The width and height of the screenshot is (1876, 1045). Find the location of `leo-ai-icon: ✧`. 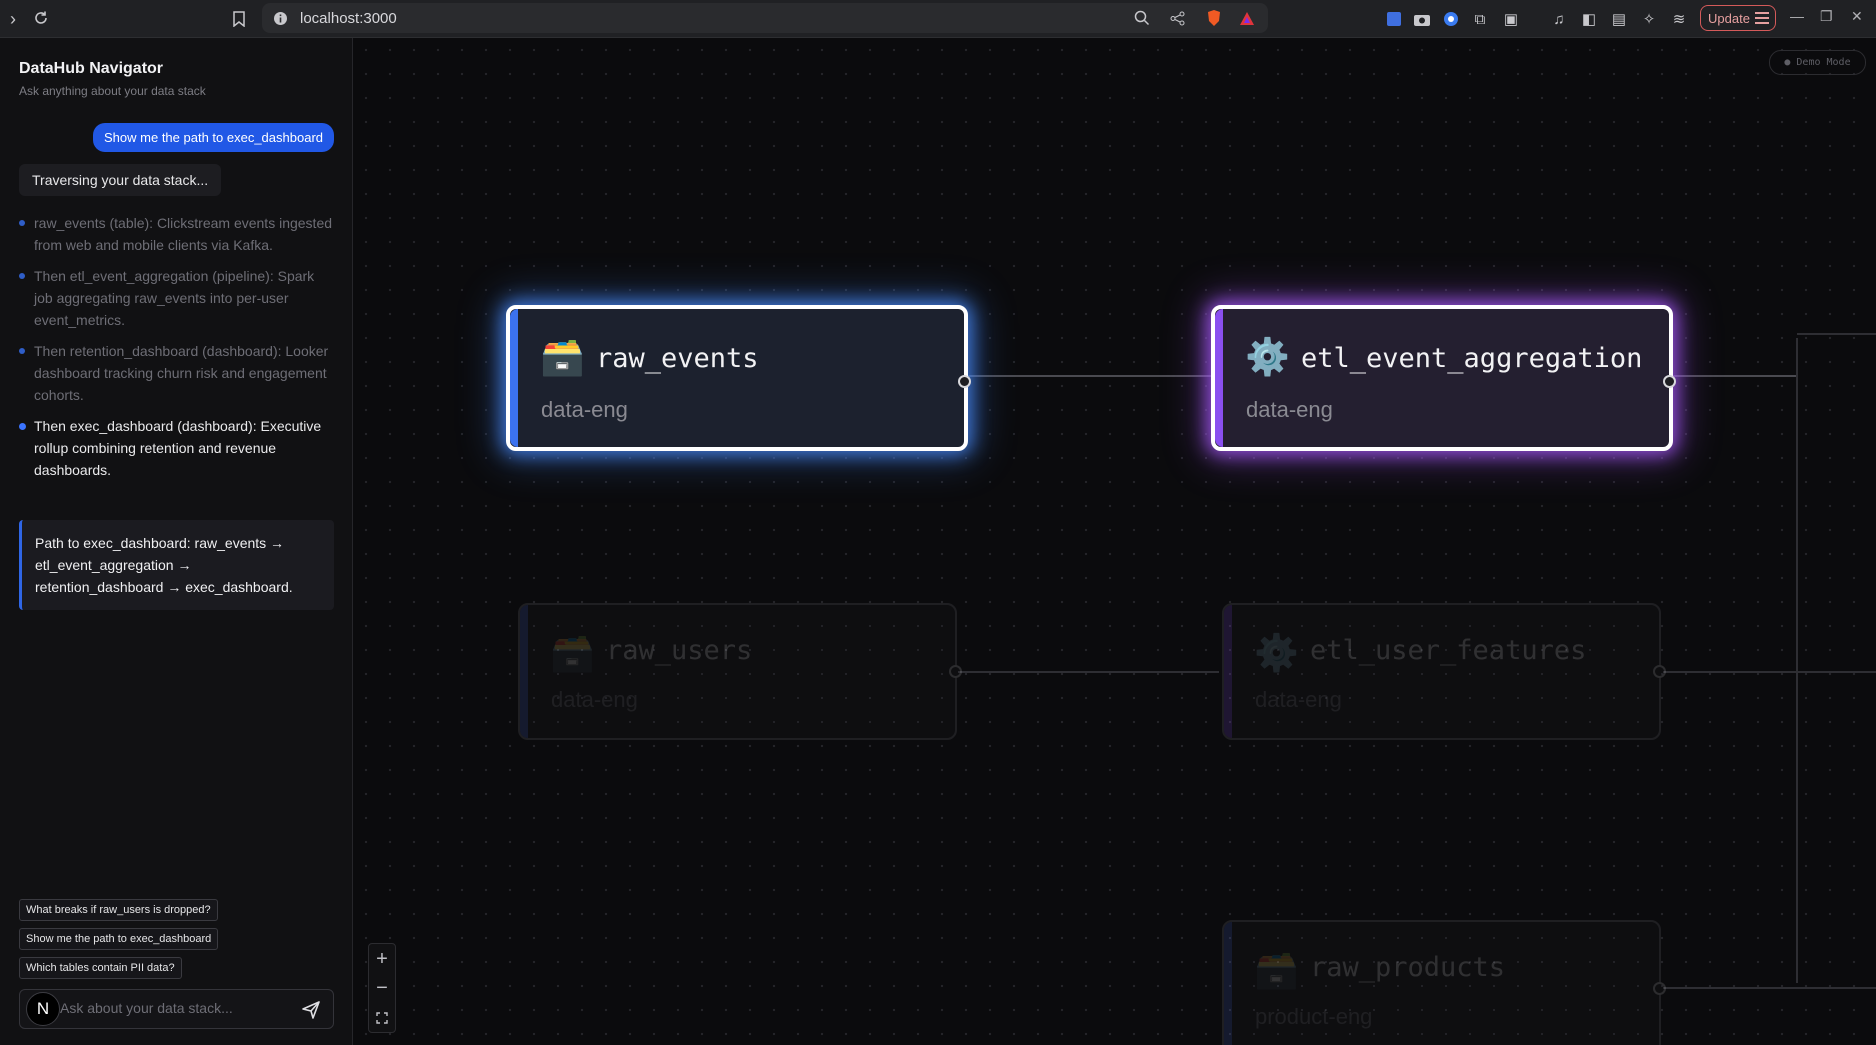

leo-ai-icon: ✧ is located at coordinates (1649, 19).